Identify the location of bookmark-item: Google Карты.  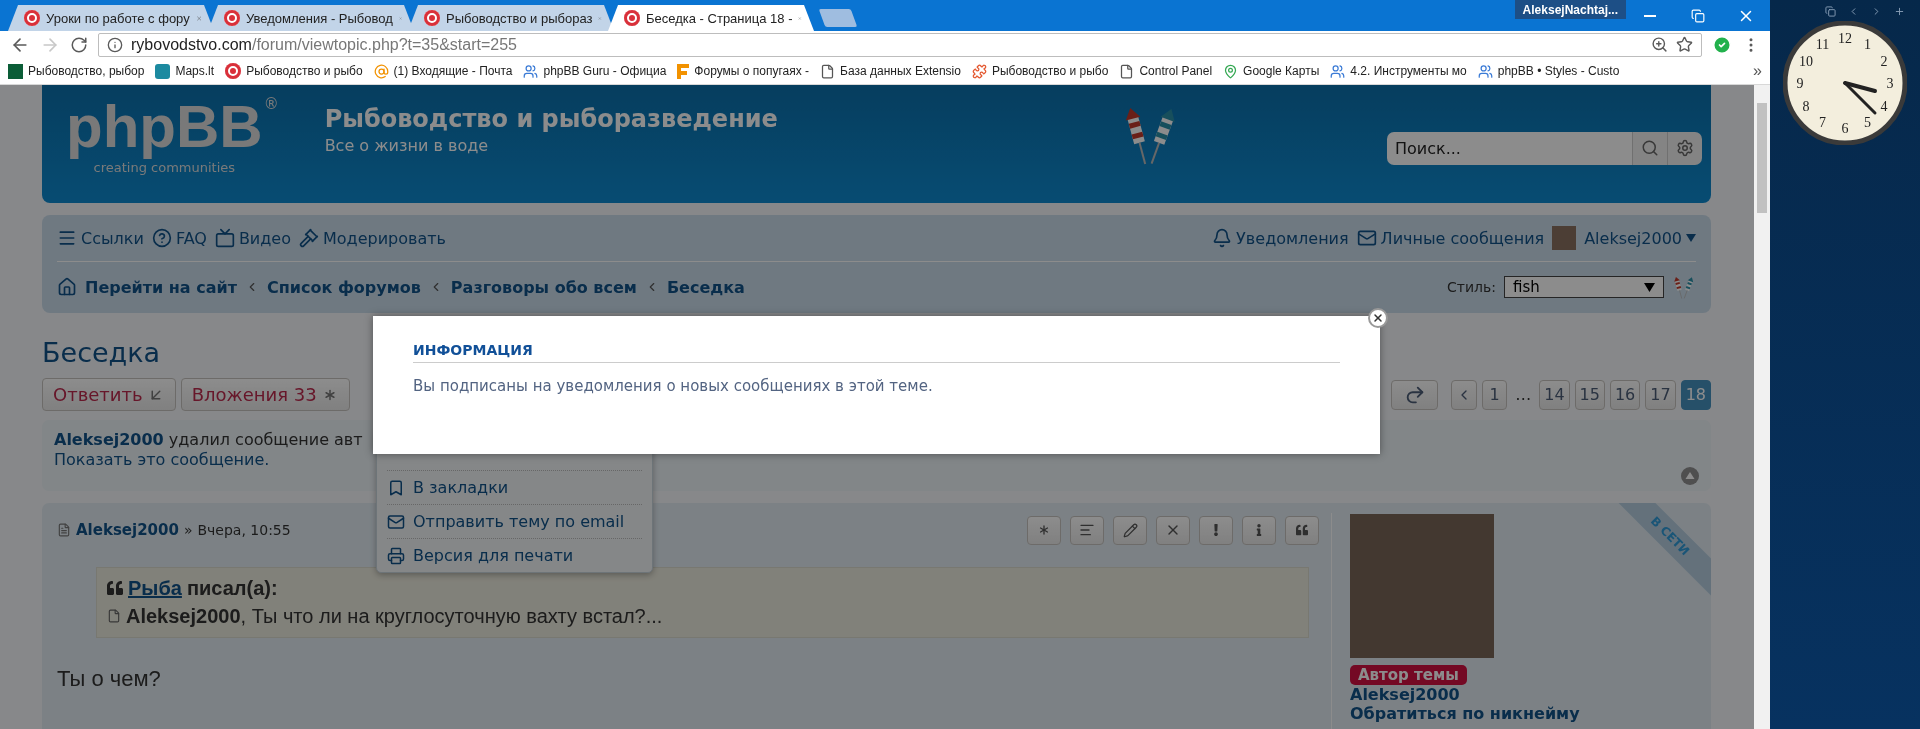
(1271, 71).